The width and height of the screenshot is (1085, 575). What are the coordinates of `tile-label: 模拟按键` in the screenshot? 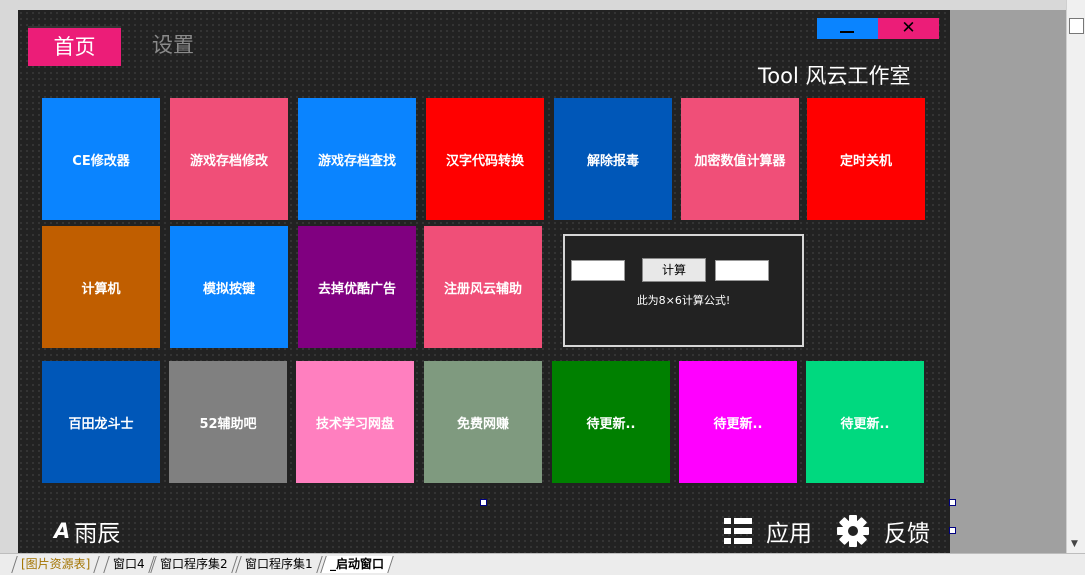 It's located at (228, 289).